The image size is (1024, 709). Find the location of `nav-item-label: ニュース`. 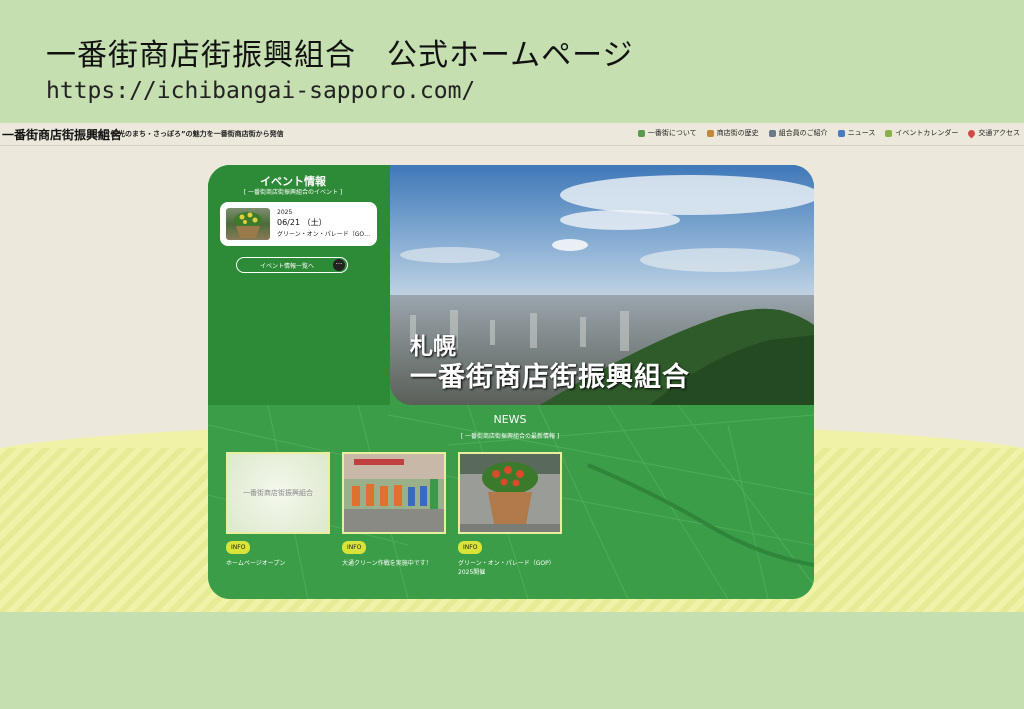

nav-item-label: ニュース is located at coordinates (861, 133).